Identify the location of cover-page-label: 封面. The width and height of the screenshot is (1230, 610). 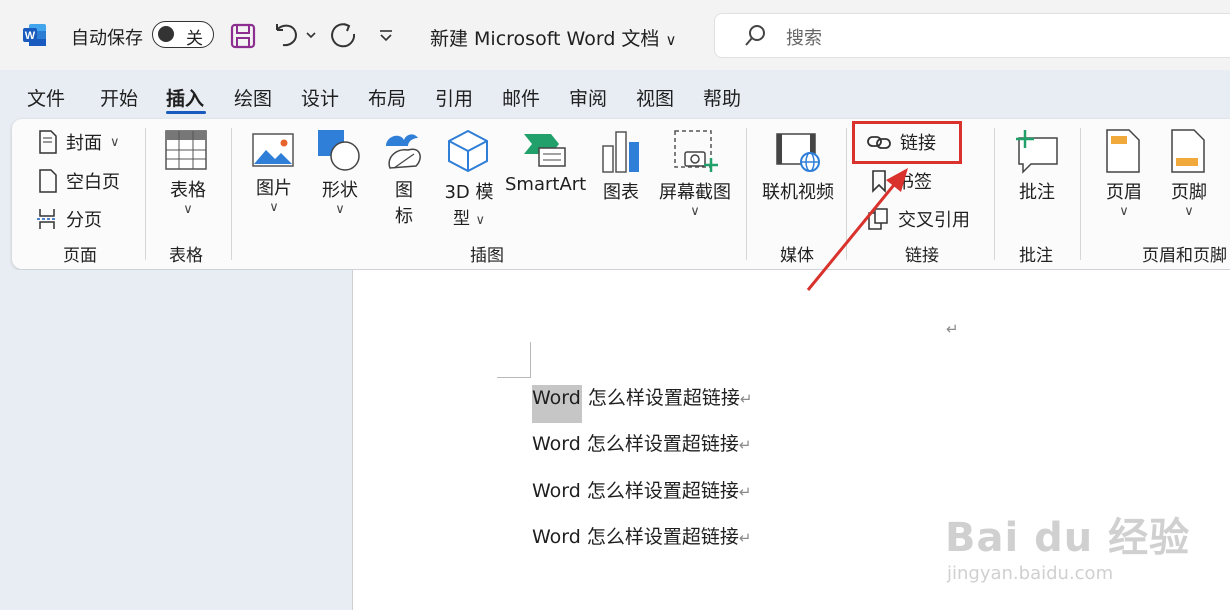
(84, 143).